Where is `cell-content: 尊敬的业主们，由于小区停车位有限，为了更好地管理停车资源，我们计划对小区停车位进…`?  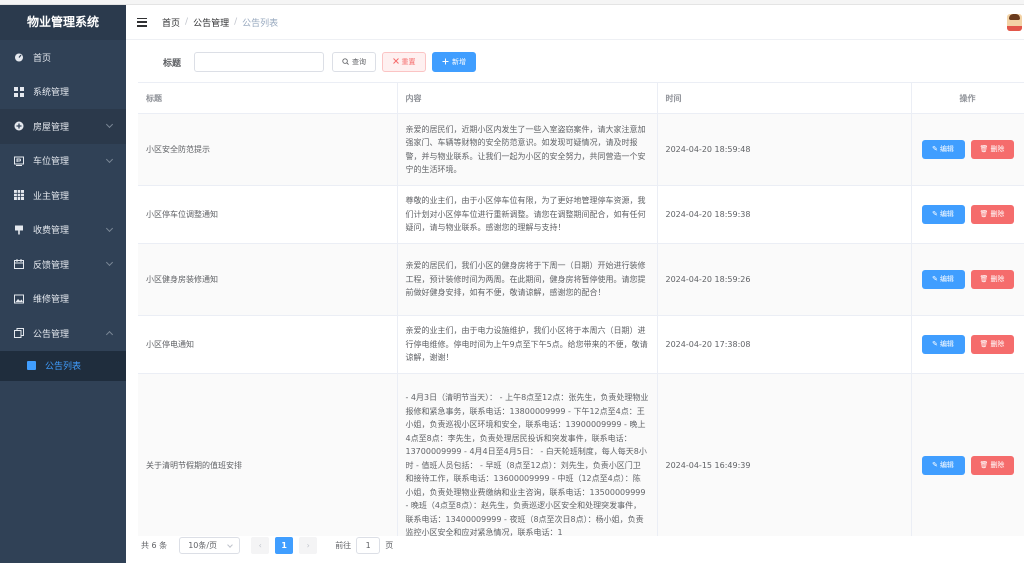 cell-content: 尊敬的业主们，由于小区停车位有限，为了更好地管理停车资源，我们计划对小区停车位进… is located at coordinates (527, 214).